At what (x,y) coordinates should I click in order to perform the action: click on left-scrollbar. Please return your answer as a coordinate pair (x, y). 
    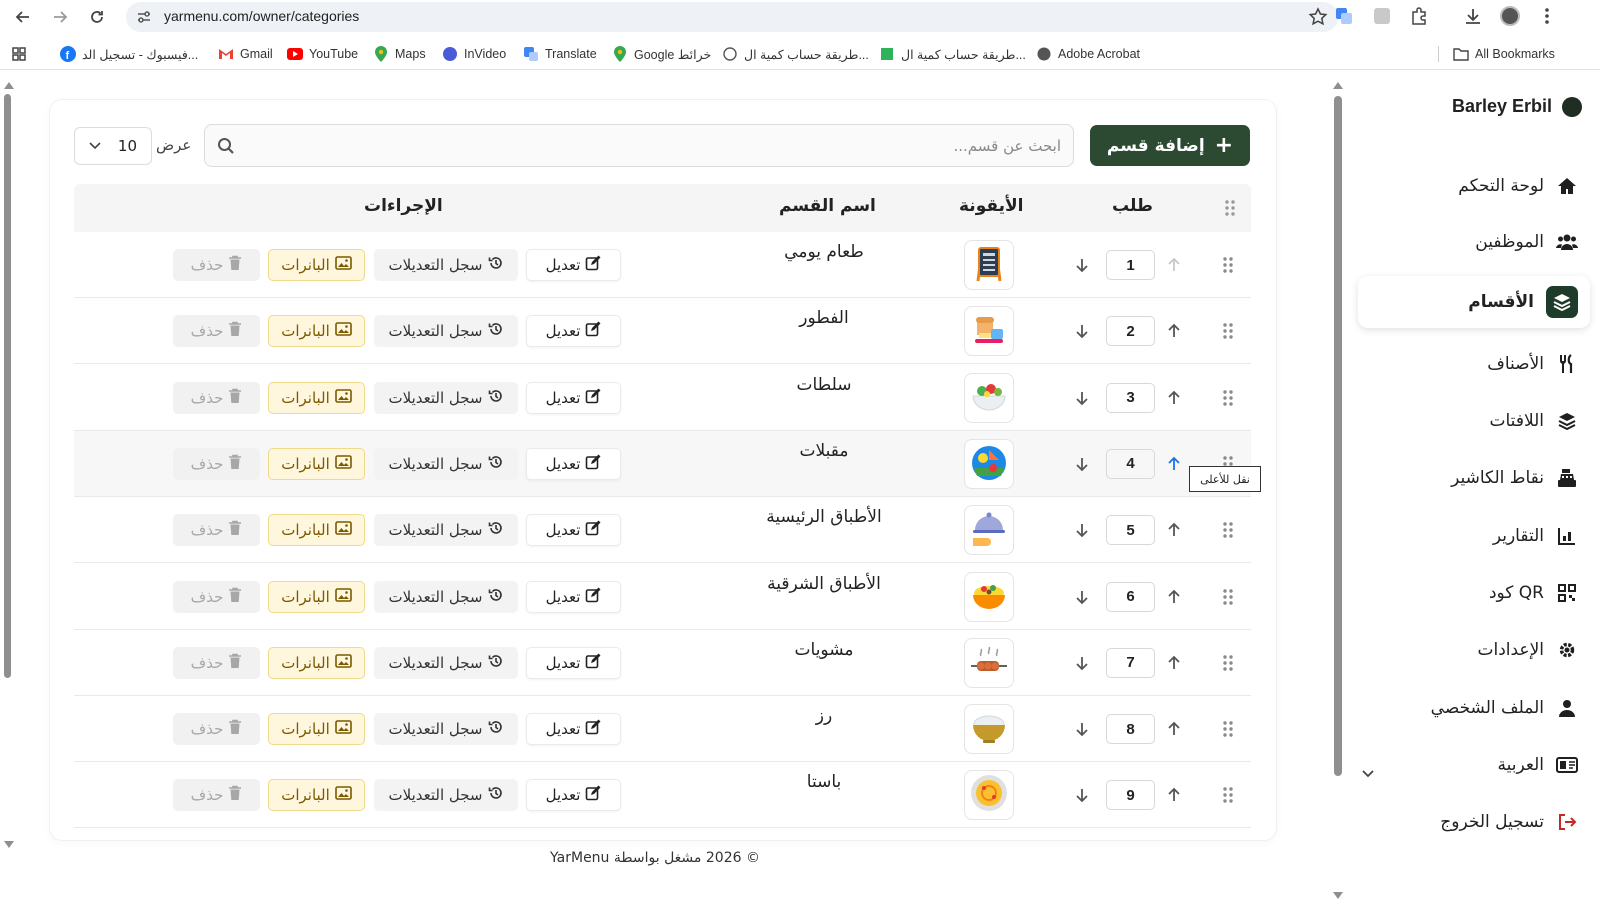
    Looking at the image, I should click on (8, 465).